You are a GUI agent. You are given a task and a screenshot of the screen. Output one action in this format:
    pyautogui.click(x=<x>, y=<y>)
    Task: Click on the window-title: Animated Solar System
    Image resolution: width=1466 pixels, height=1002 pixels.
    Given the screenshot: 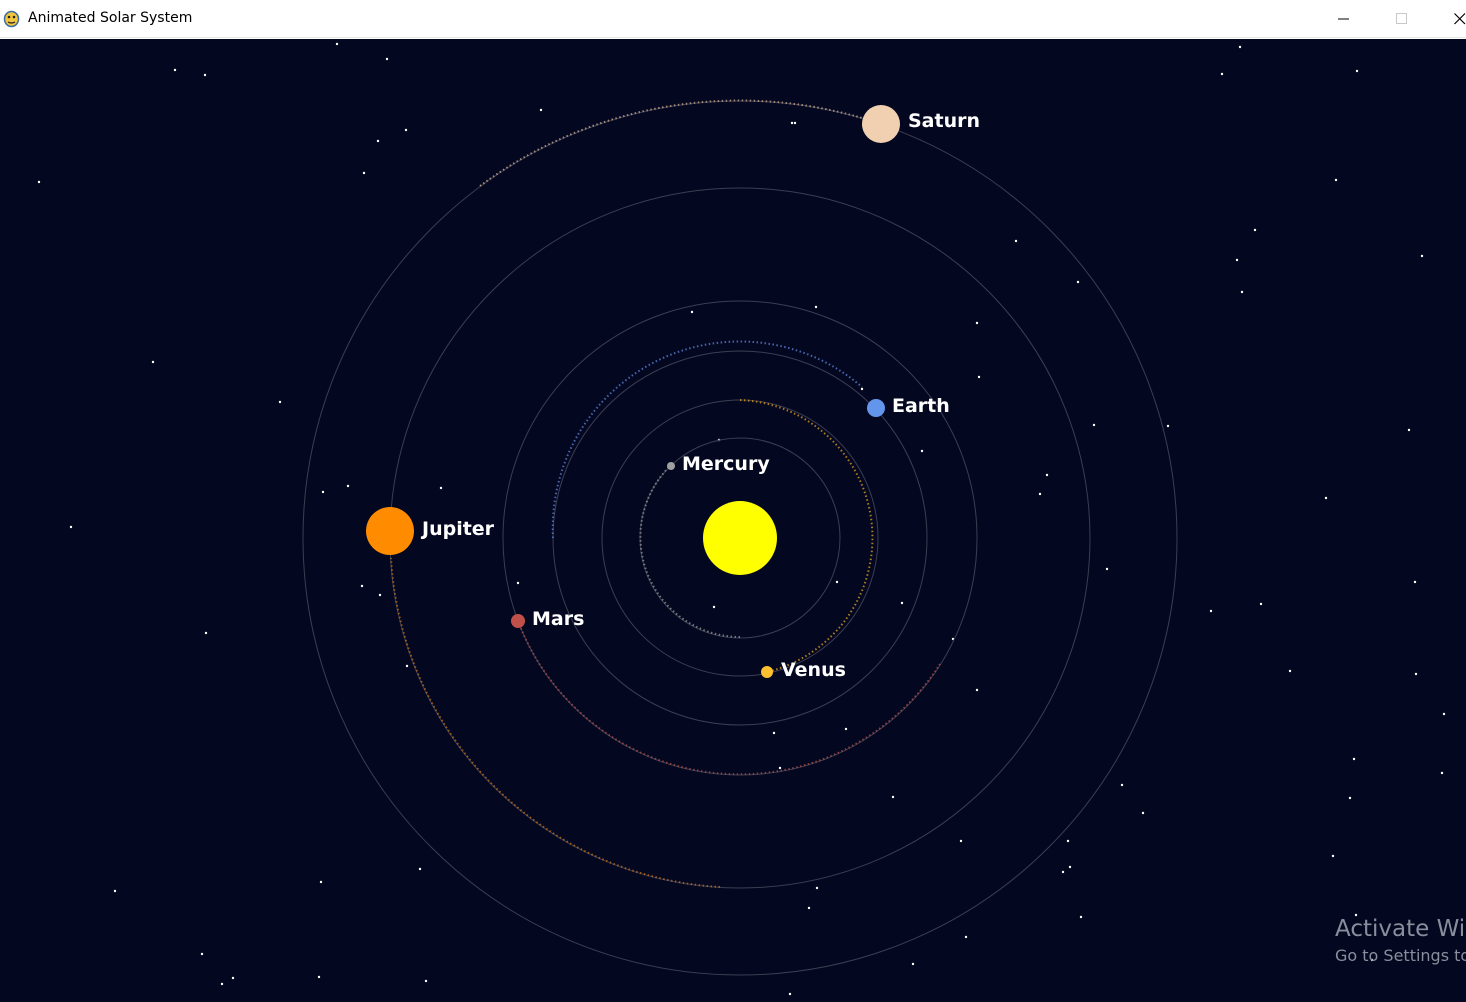 What is the action you would take?
    pyautogui.click(x=110, y=18)
    